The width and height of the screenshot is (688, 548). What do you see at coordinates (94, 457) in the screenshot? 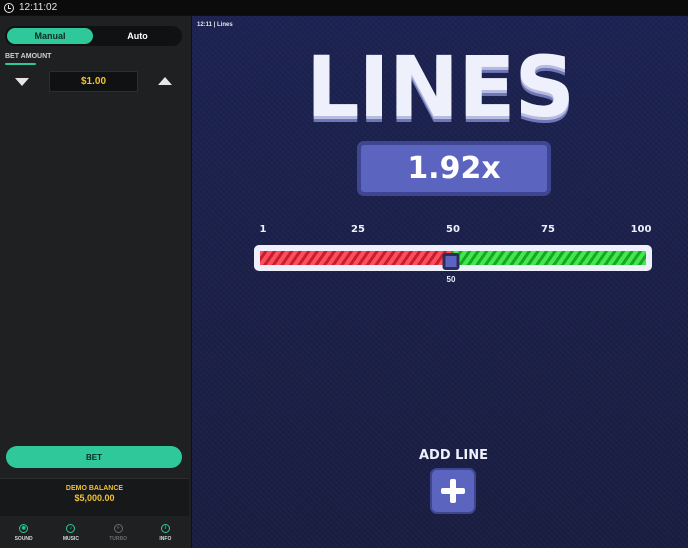
I see `bet-button: BET` at bounding box center [94, 457].